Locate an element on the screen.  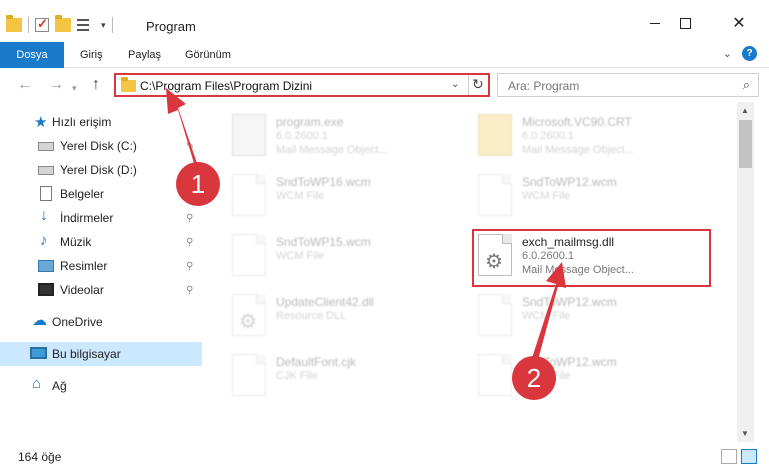
status-bar: 164 öğe is located at coordinates (384, 458).